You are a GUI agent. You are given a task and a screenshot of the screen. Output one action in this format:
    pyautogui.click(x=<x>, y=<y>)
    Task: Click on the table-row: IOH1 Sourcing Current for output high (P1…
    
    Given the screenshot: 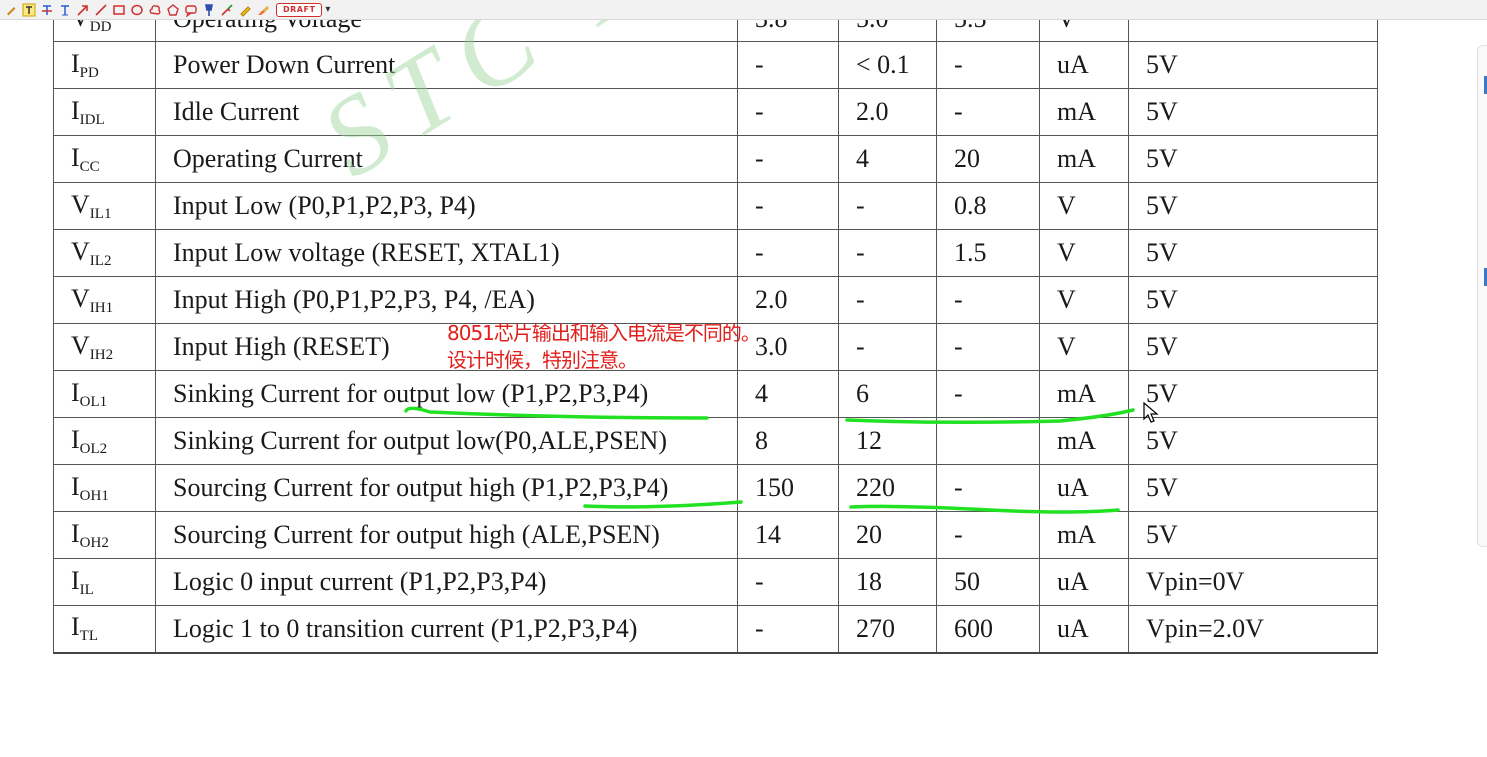 What is the action you would take?
    pyautogui.click(x=715, y=488)
    